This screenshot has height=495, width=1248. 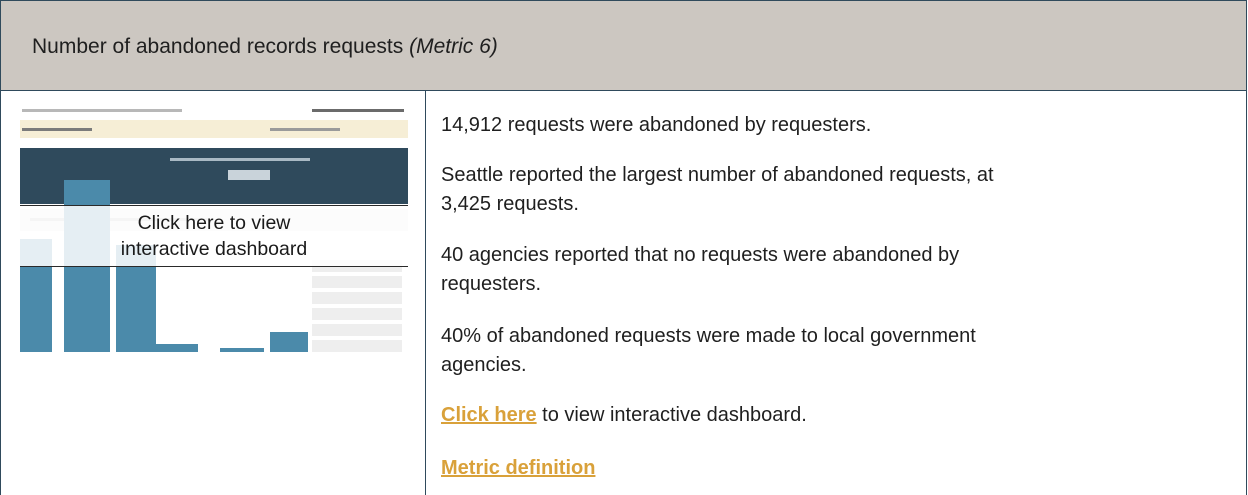 I want to click on dashboard-overlay-link: Click here to view interactive dashboard, so click(x=214, y=236).